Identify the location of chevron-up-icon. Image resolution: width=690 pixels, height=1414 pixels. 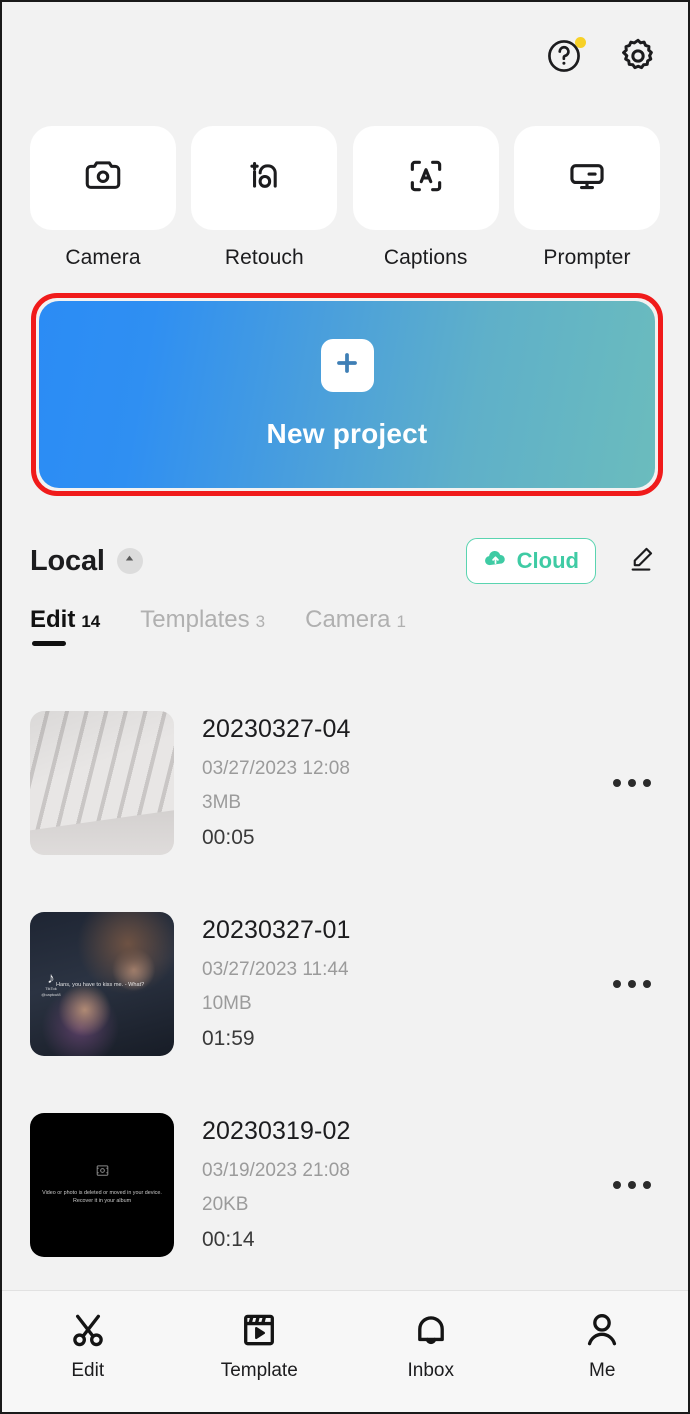
(129, 561).